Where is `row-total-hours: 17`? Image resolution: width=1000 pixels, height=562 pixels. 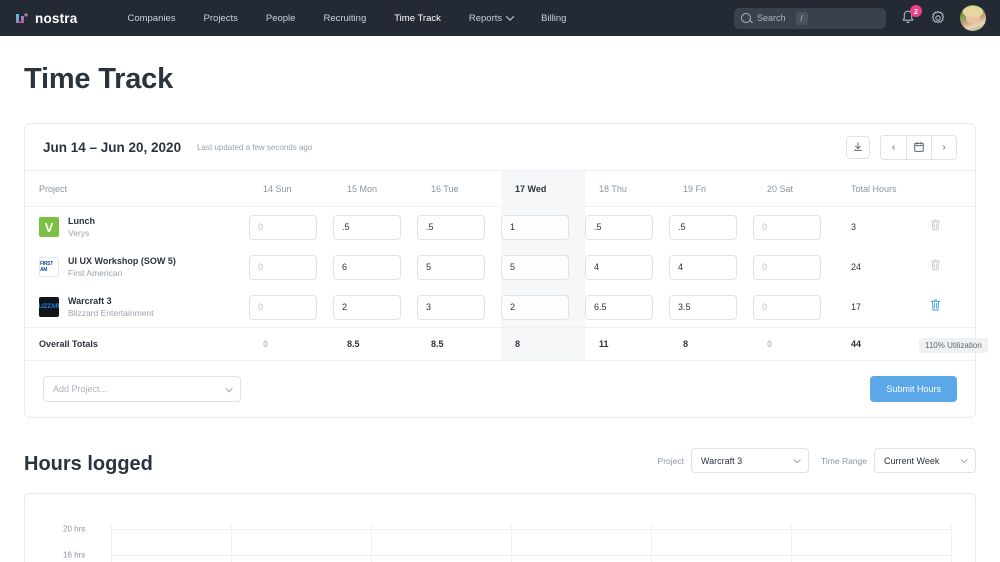 row-total-hours: 17 is located at coordinates (856, 307).